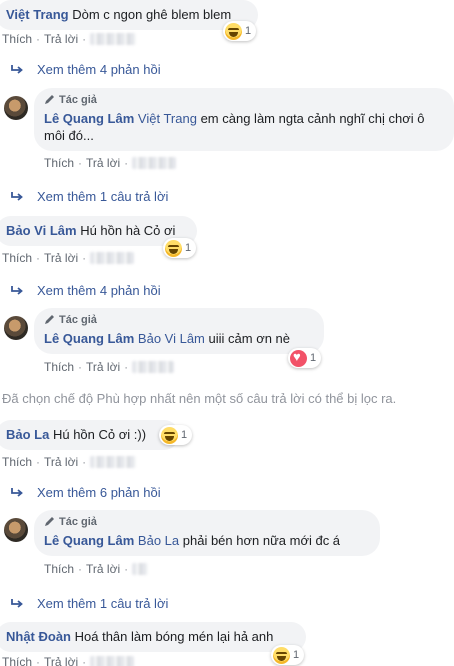 The image size is (454, 666). I want to click on commenter-name: Nhật Đoàn, so click(38, 636).